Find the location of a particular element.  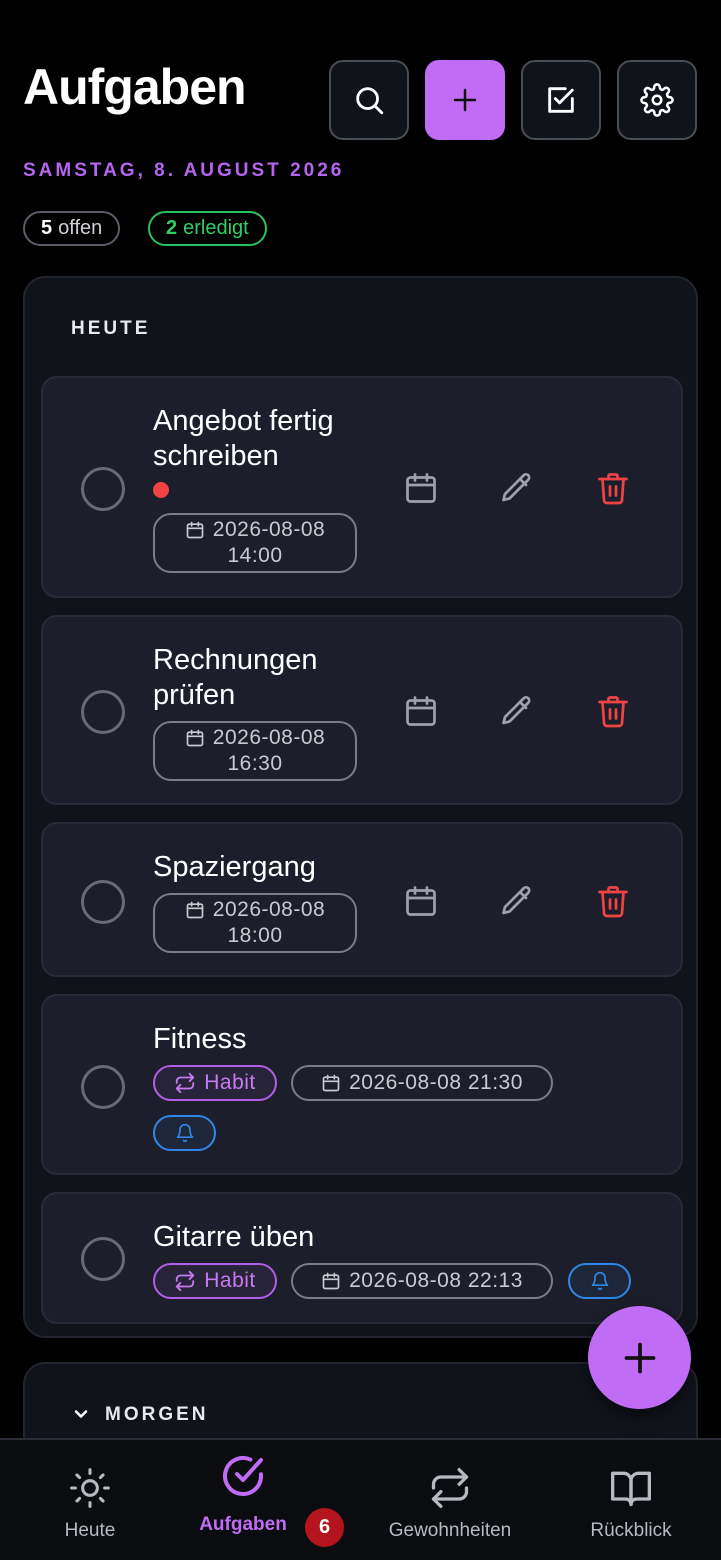

select-button is located at coordinates (561, 100).